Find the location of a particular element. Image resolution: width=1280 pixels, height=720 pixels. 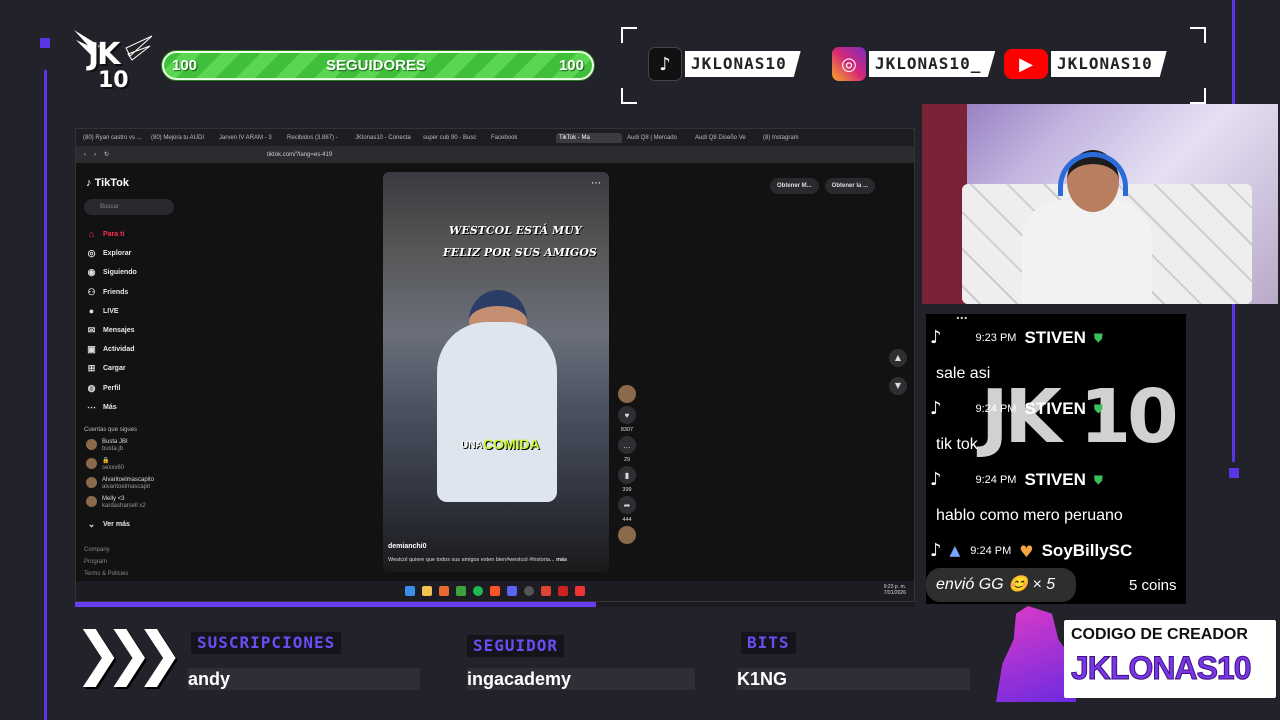

footer-company: Company is located at coordinates (97, 550).